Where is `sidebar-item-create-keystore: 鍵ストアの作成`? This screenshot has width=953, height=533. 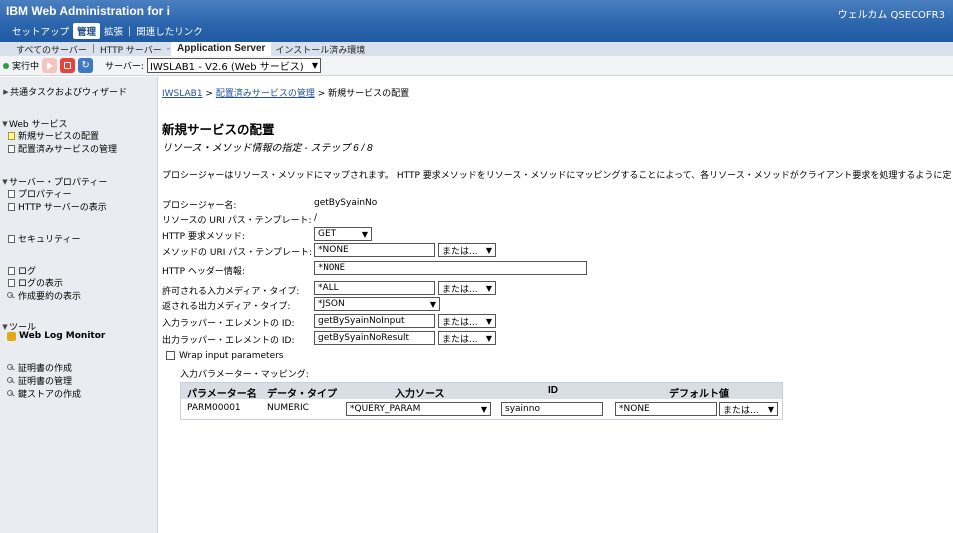
sidebar-item-create-keystore: 鍵ストアの作成 is located at coordinates (44, 393).